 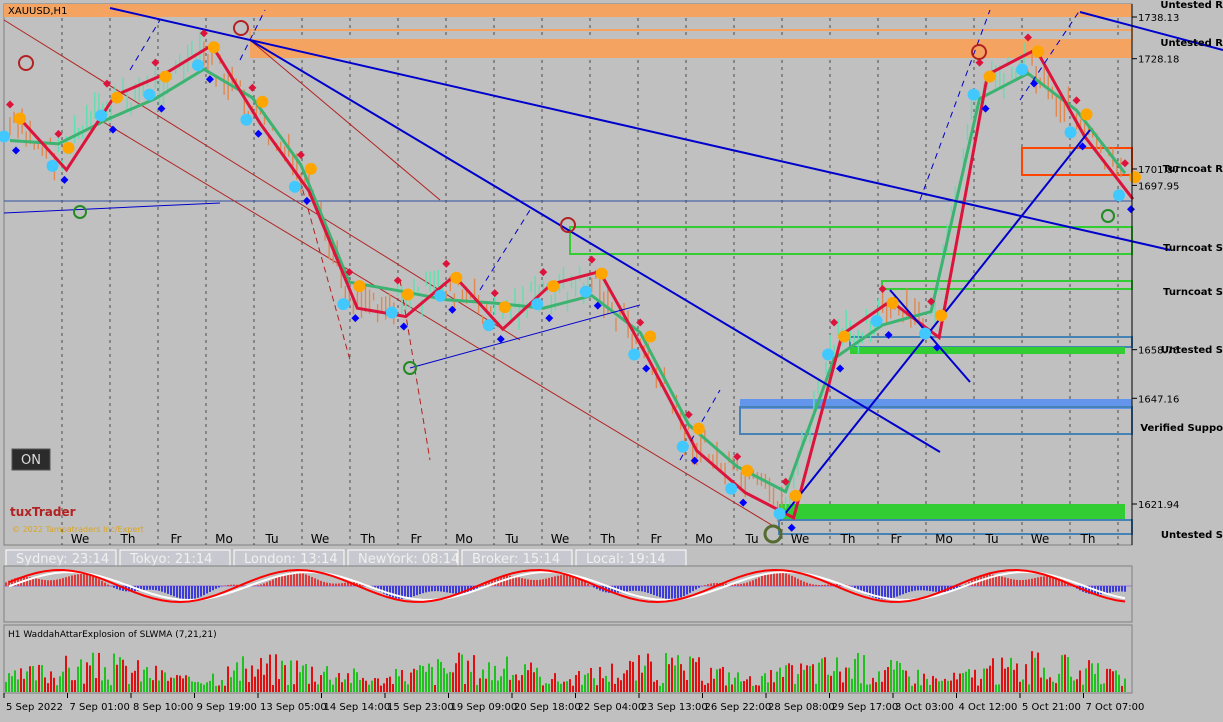 I want to click on date-label: 13 Sep 05:00, so click(x=293, y=707).